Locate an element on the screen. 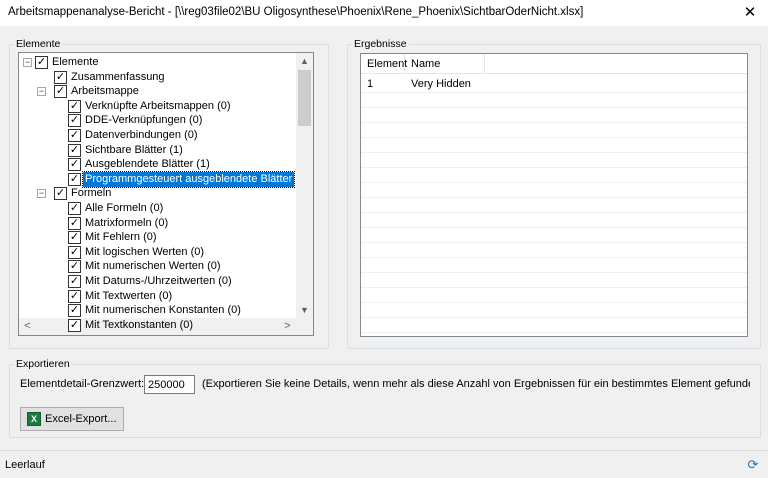 The width and height of the screenshot is (768, 478). tree-vertical-scrollbar: ▲ ▼ is located at coordinates (304, 186).